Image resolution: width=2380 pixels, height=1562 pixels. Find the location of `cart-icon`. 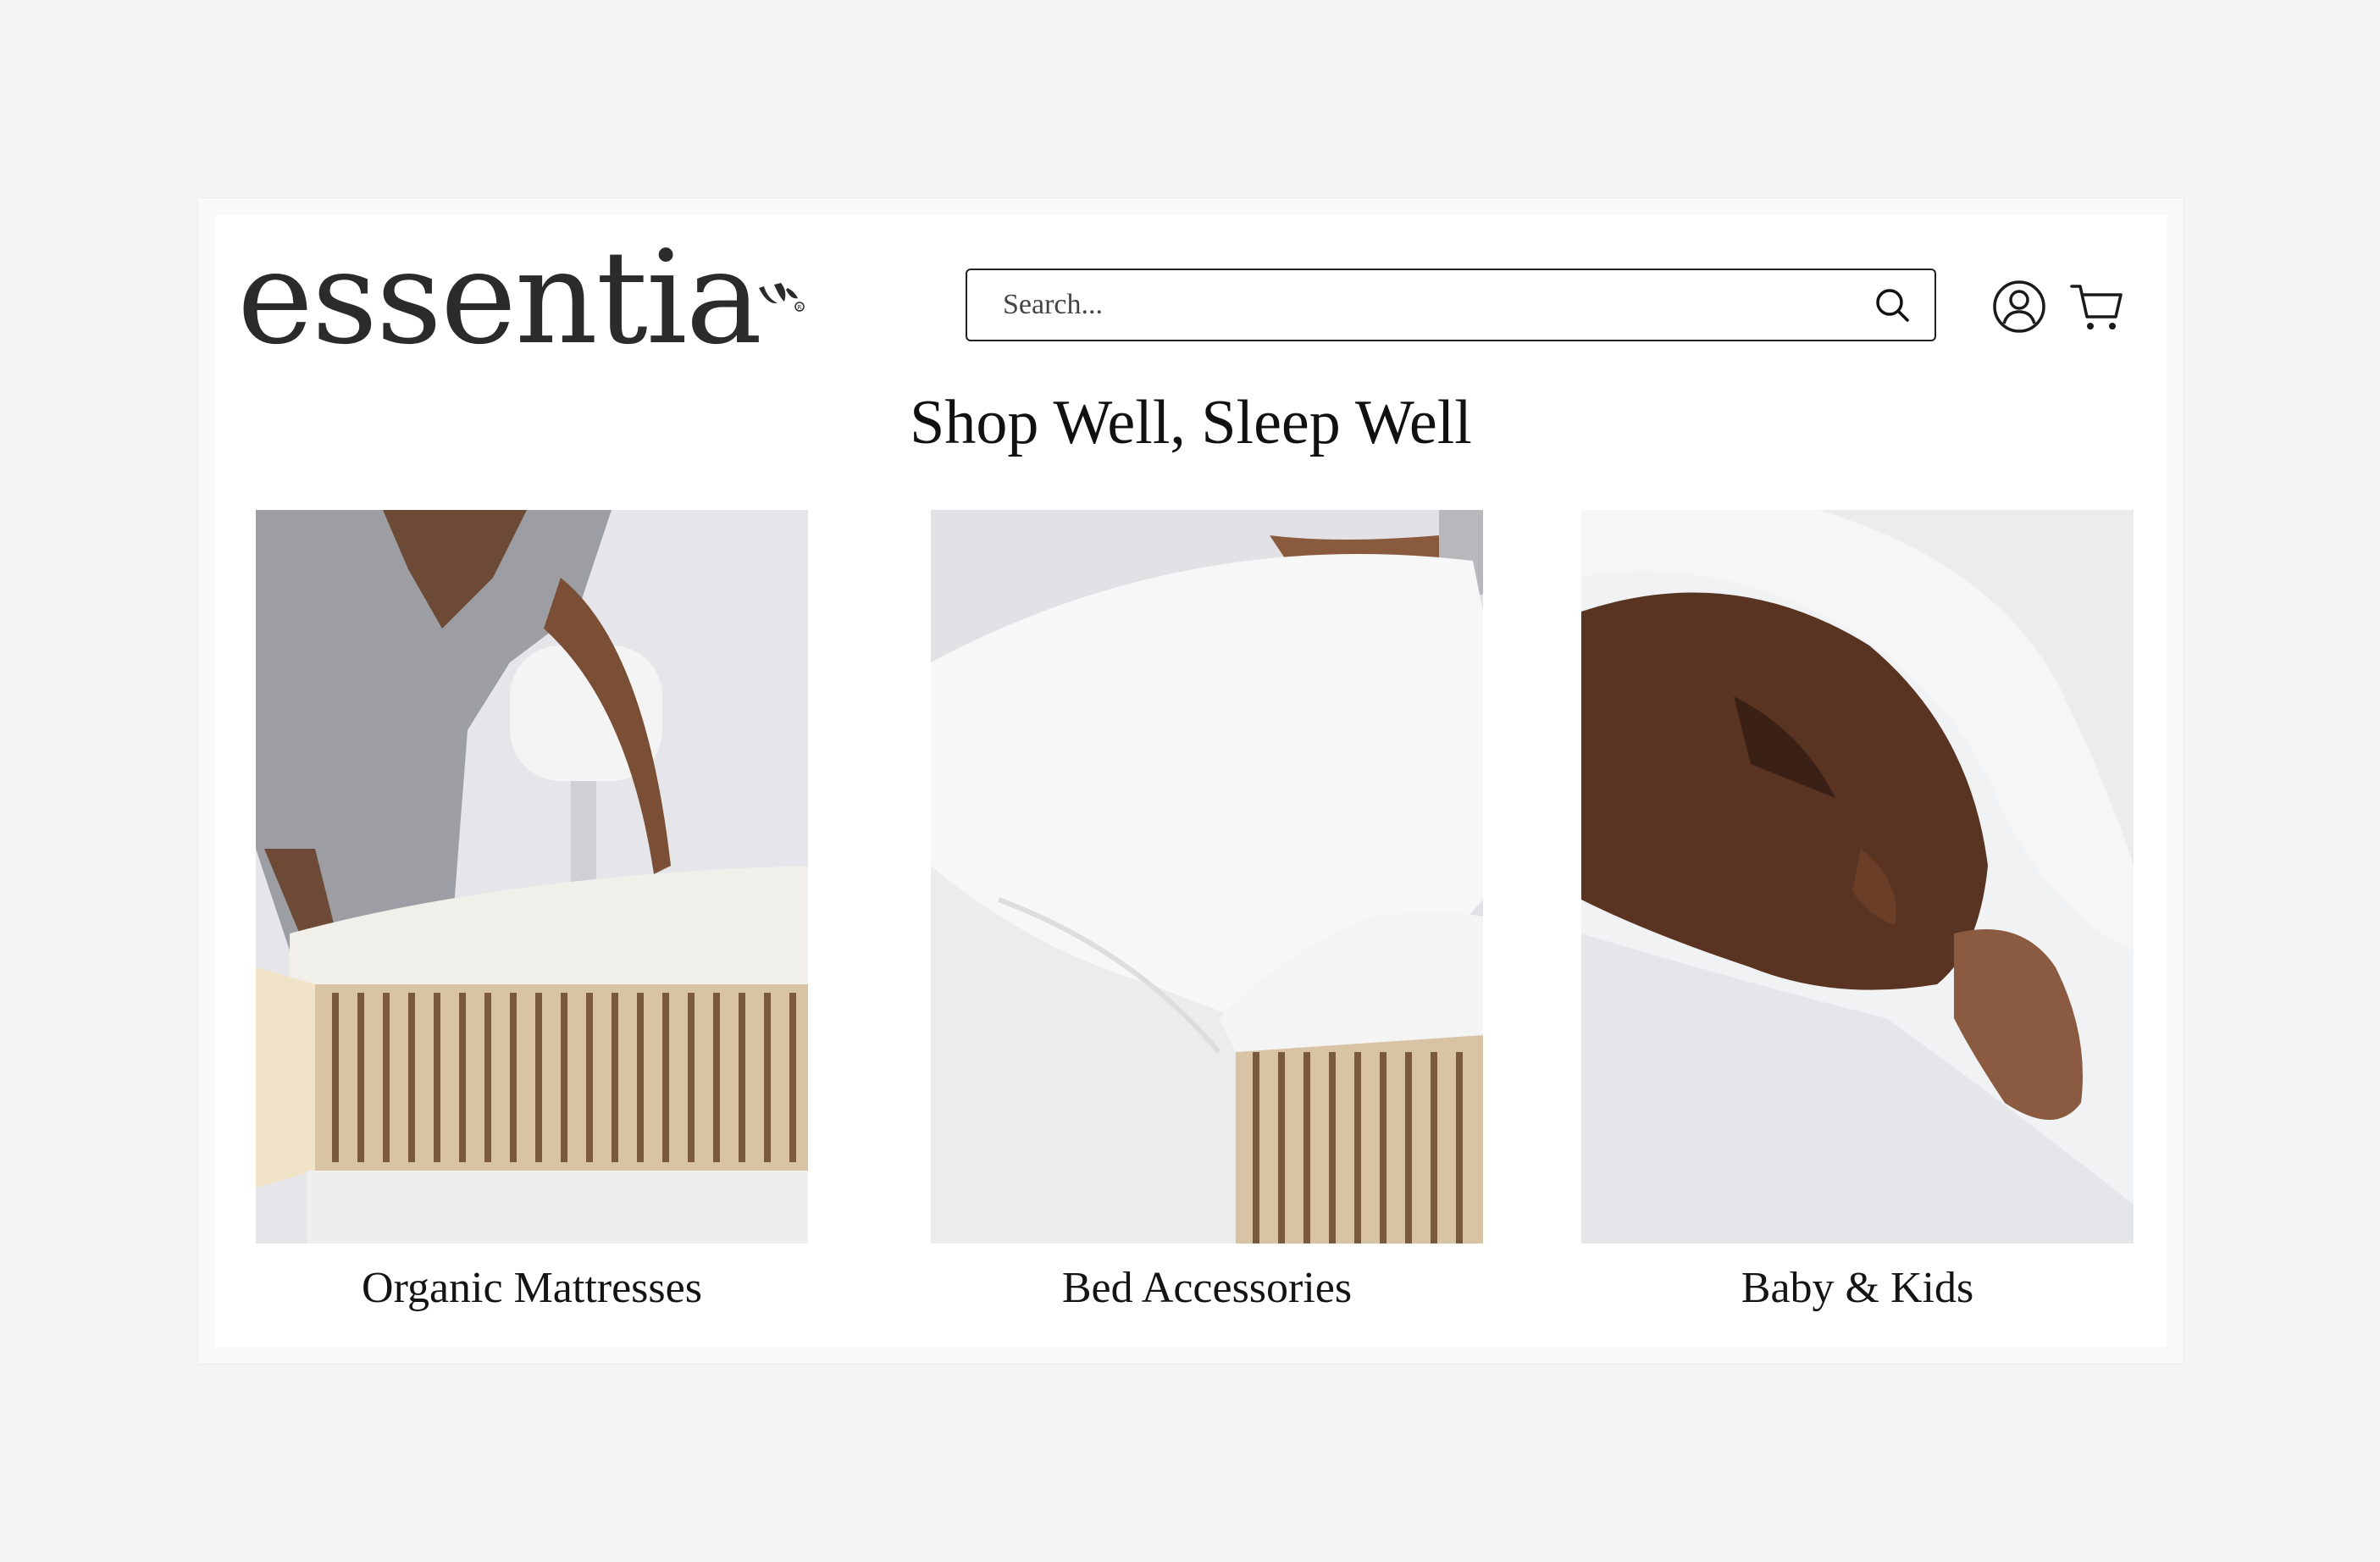

cart-icon is located at coordinates (2097, 307).